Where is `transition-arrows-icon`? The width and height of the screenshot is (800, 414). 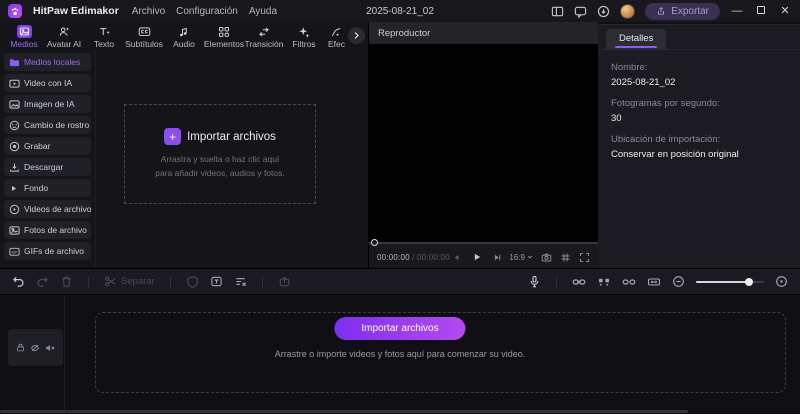
transition-arrows-icon is located at coordinates (264, 31).